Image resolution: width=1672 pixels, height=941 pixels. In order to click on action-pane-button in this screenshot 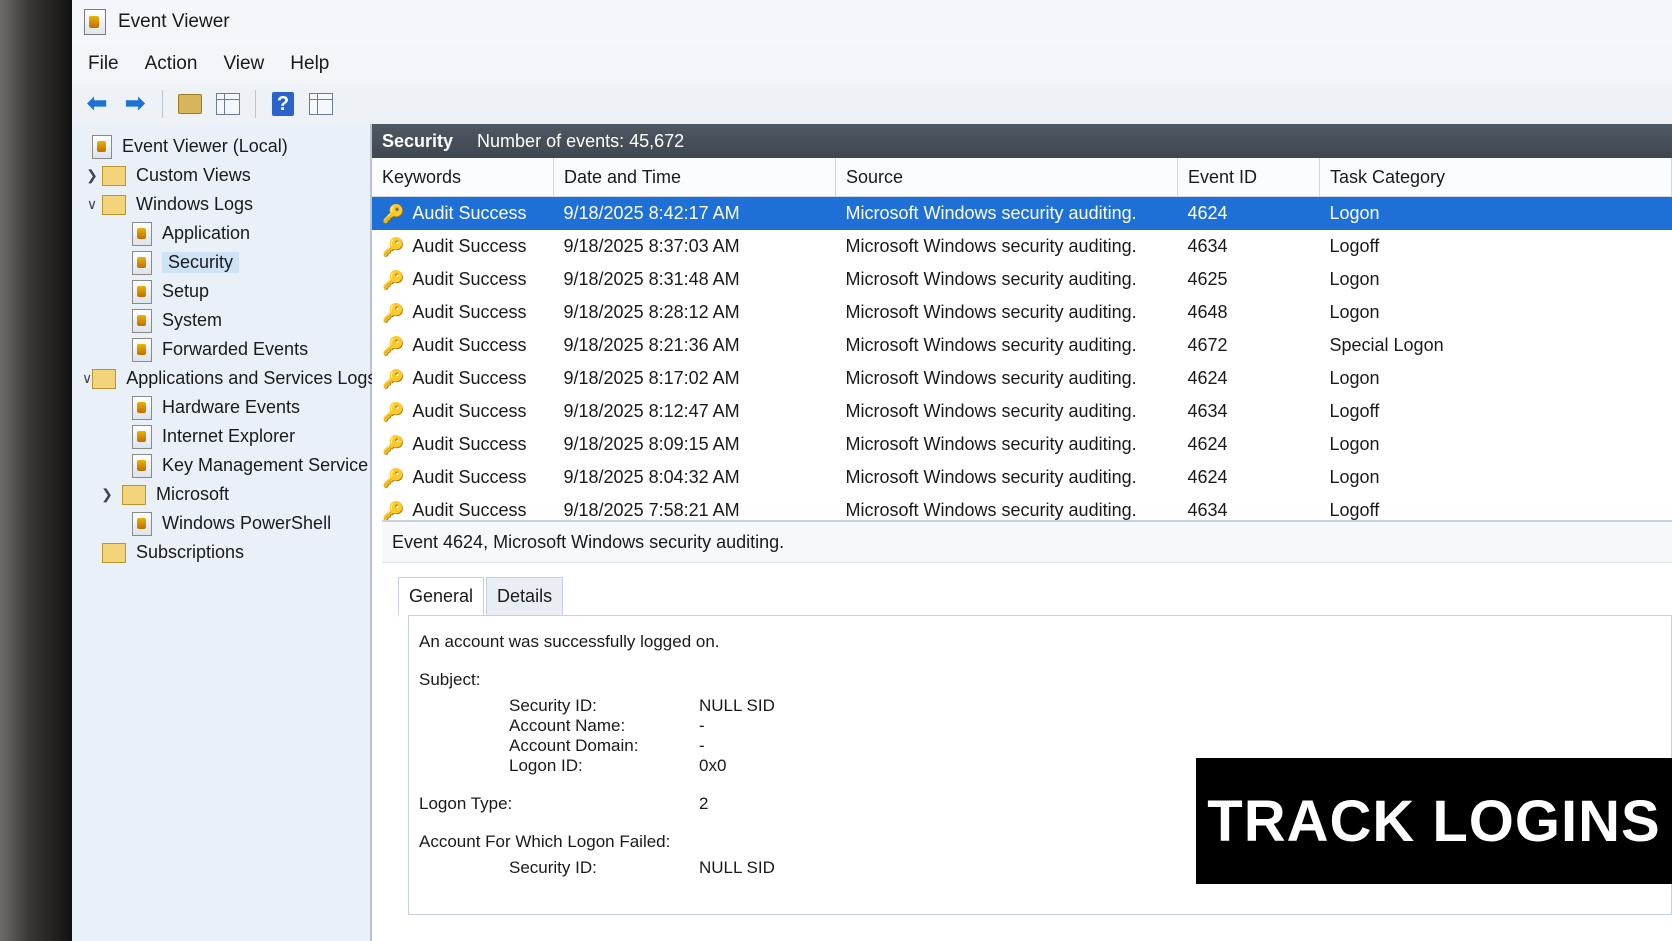, I will do `click(321, 104)`.